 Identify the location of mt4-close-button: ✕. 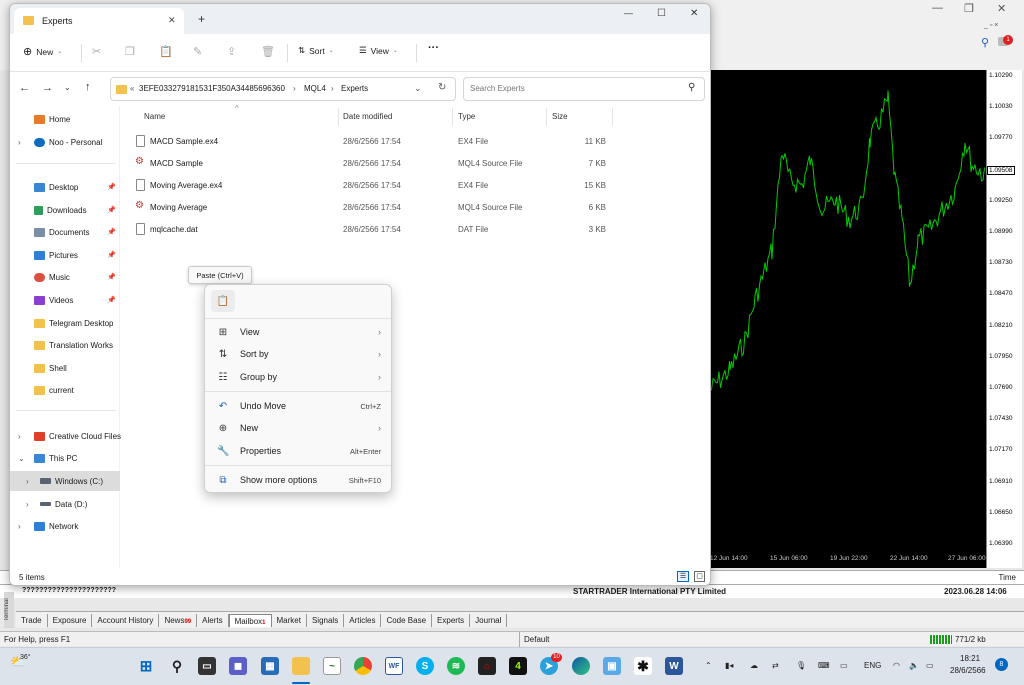
(1001, 8).